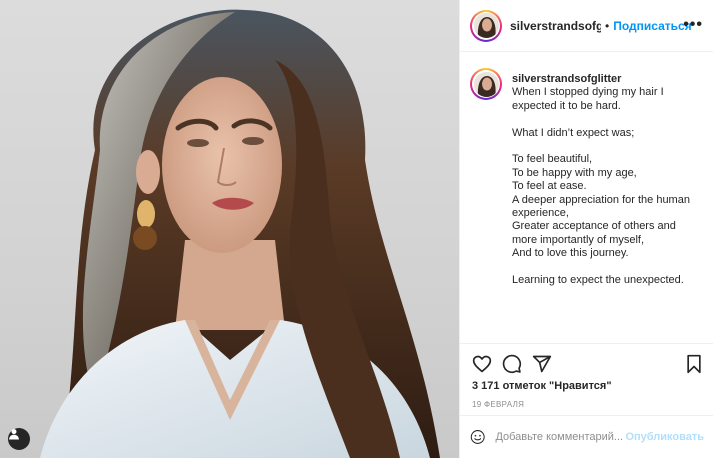  Describe the element at coordinates (574, 172) in the screenshot. I see `caption-line: To be happy with my age,` at that location.